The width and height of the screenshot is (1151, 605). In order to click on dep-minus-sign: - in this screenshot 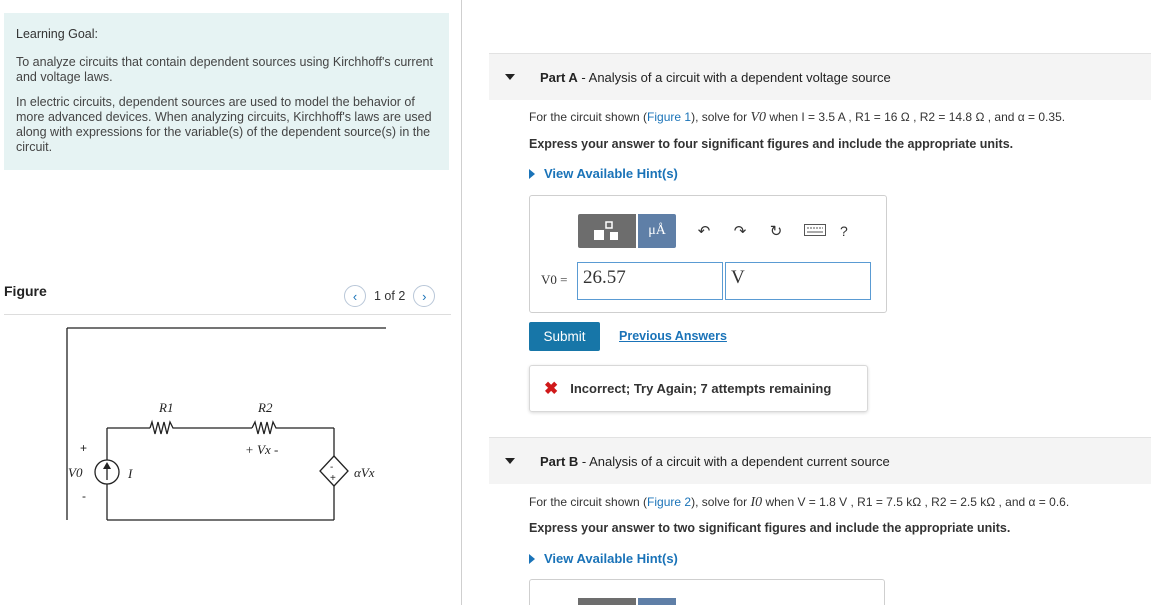, I will do `click(331, 467)`.